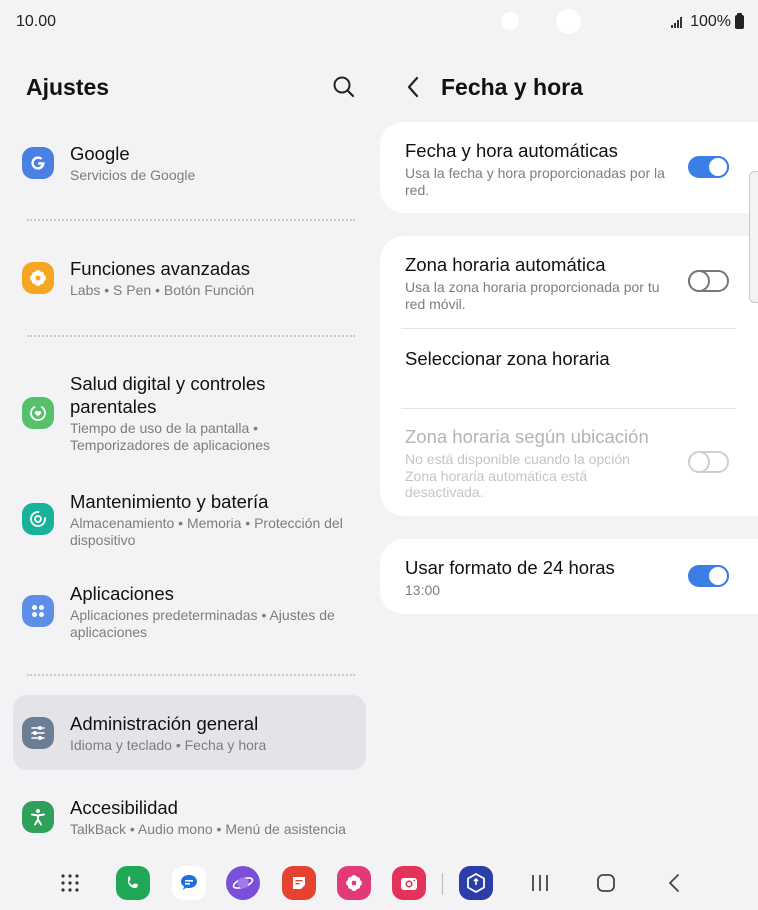 This screenshot has height=910, width=758. I want to click on back-icon, so click(674, 885).